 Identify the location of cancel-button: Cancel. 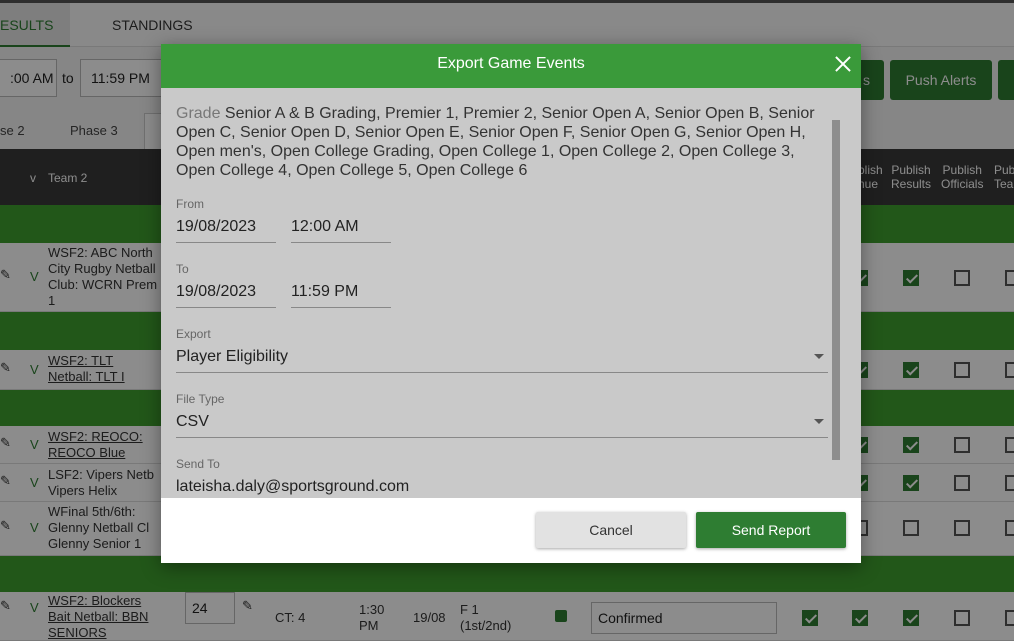
(611, 530).